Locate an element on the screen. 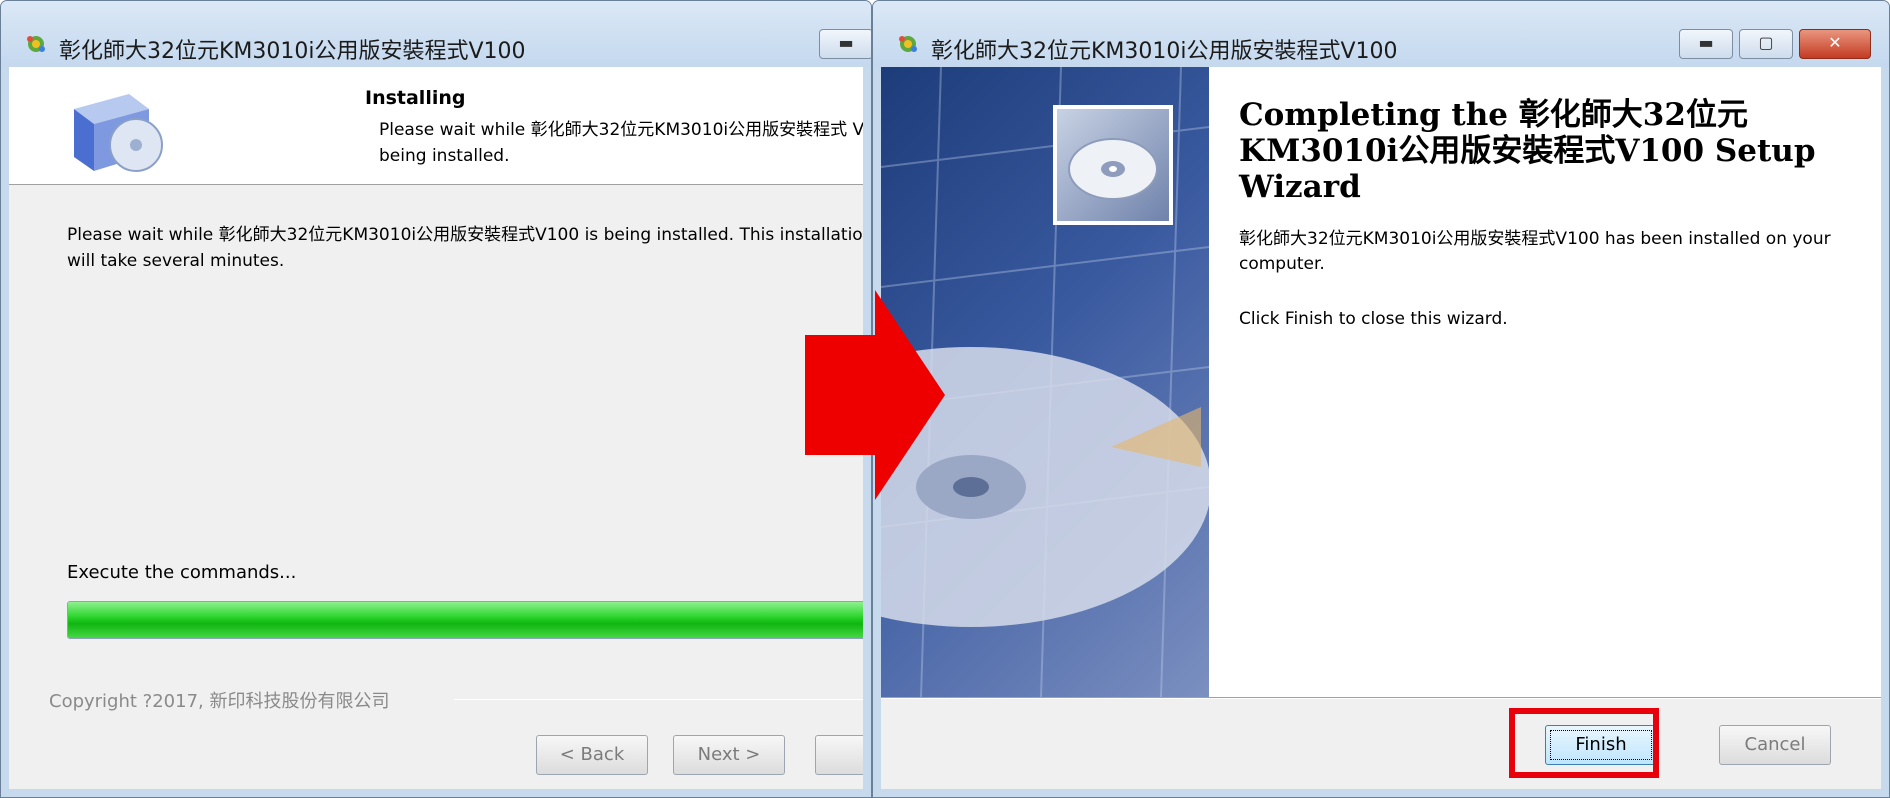  back-button: < Back is located at coordinates (592, 755).